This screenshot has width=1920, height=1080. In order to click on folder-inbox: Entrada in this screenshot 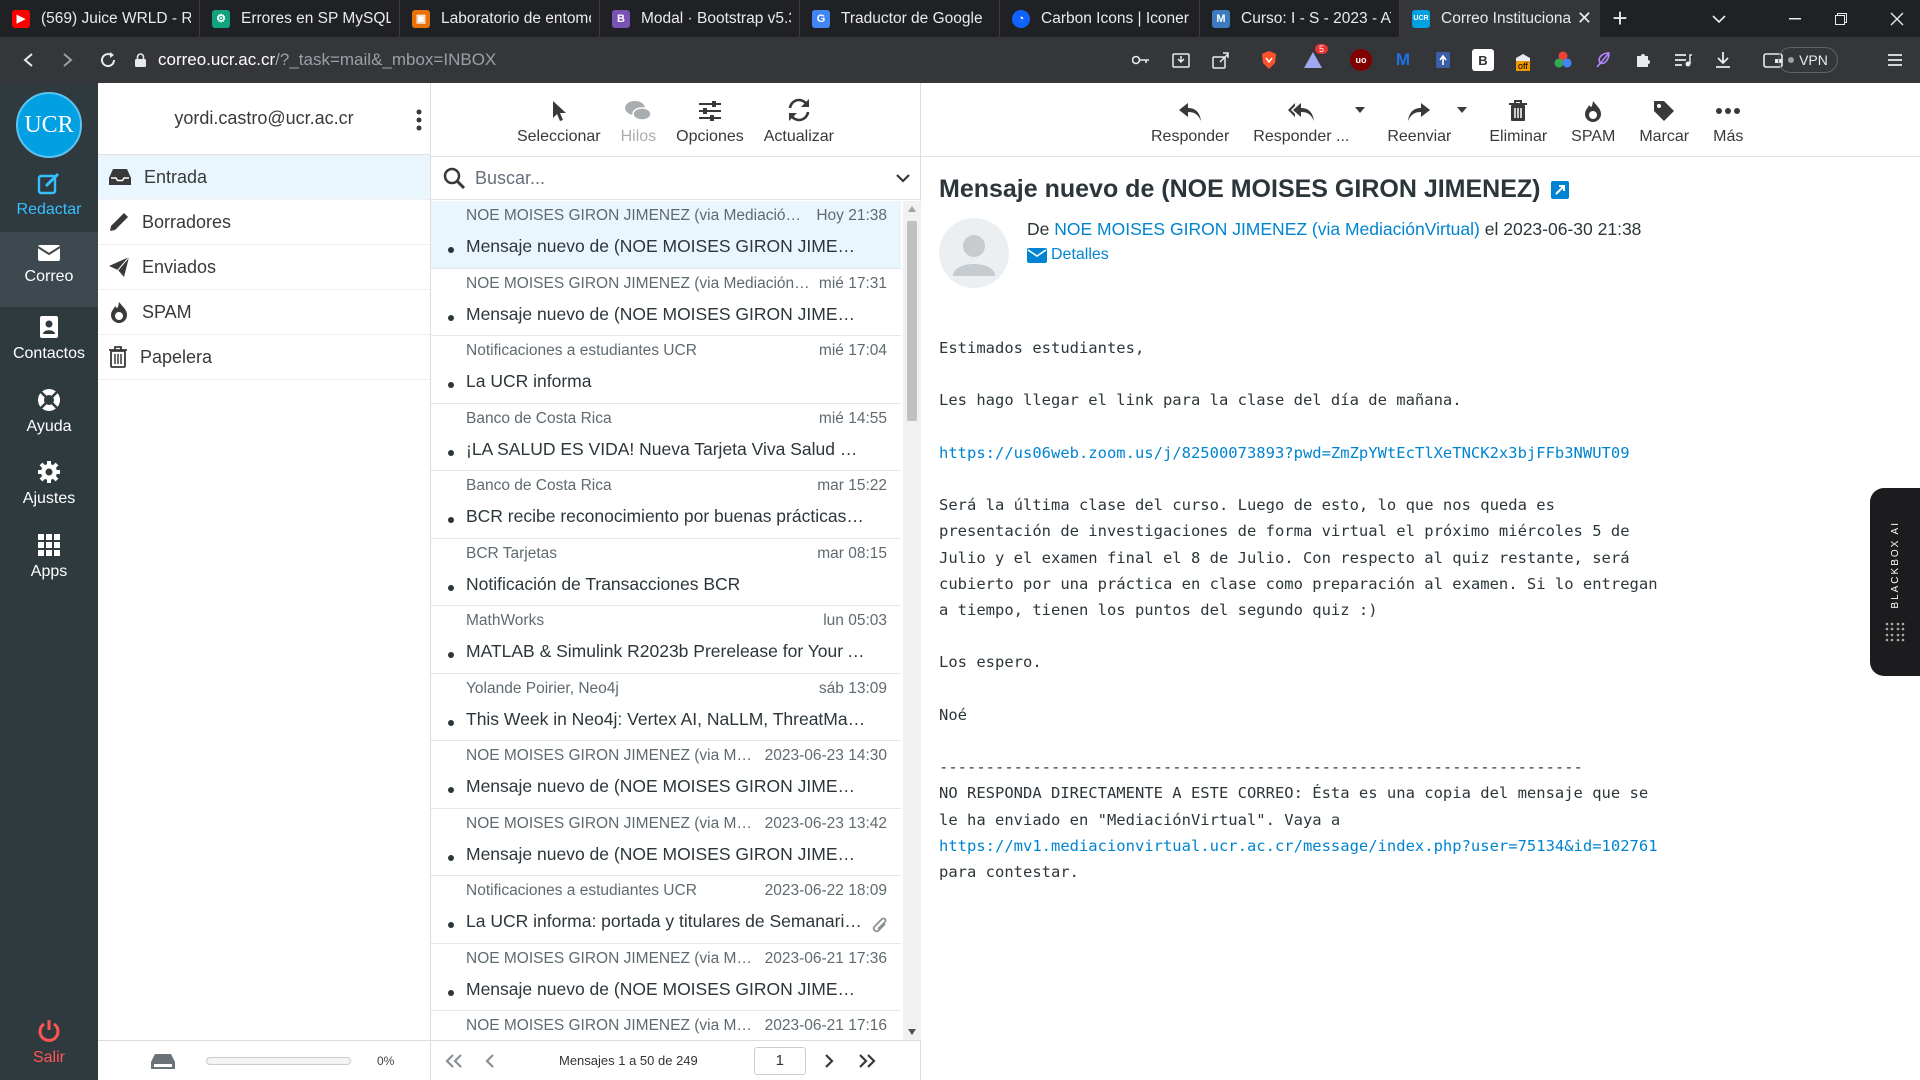, I will do `click(264, 177)`.